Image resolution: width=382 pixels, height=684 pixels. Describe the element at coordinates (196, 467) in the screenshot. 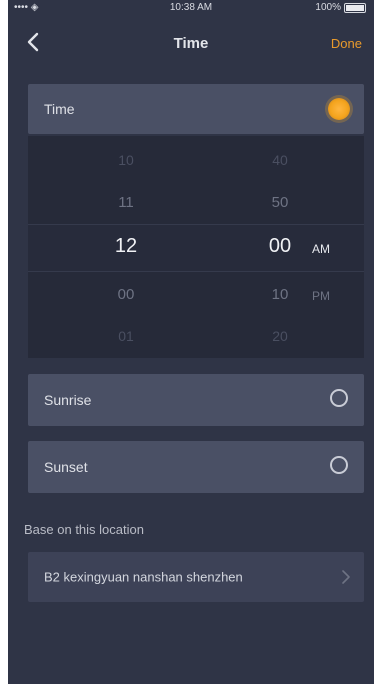

I see `sunset-option: Sunset` at that location.